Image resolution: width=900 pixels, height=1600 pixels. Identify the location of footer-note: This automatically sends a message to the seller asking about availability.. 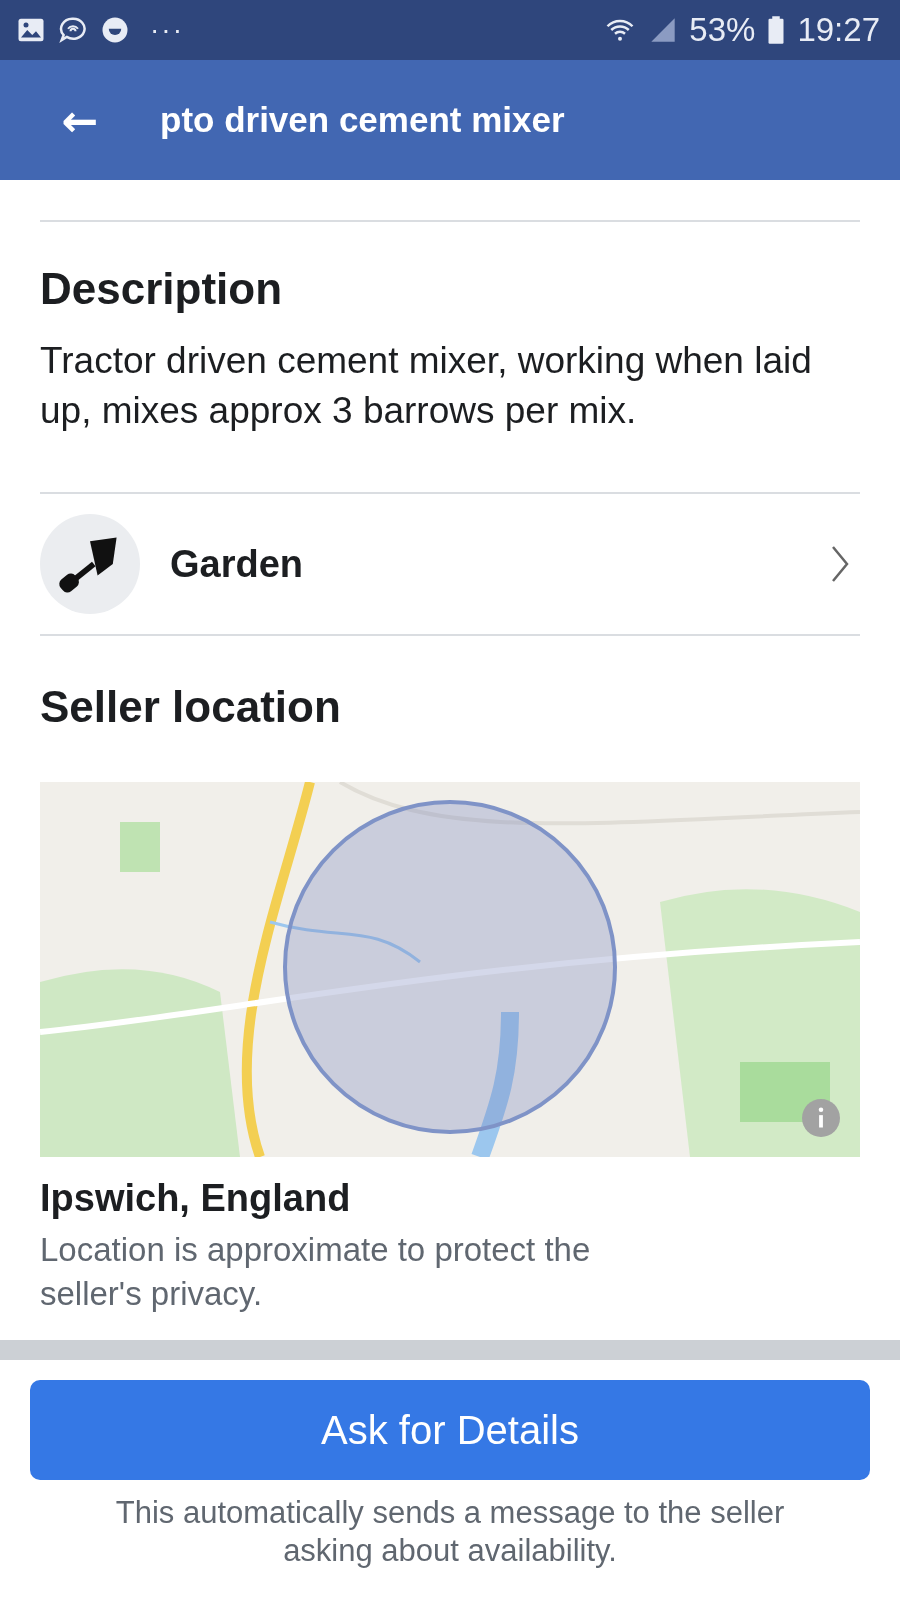
(450, 1532).